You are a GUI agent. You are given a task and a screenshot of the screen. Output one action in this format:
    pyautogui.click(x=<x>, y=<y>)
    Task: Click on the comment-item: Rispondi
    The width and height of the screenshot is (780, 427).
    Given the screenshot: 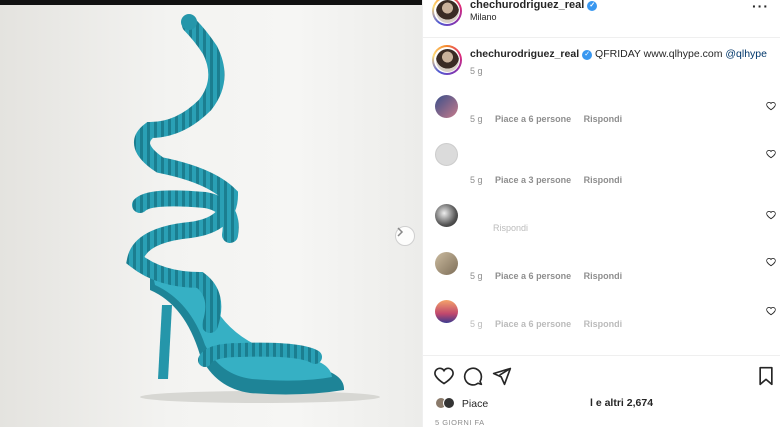 What is the action you would take?
    pyautogui.click(x=601, y=228)
    